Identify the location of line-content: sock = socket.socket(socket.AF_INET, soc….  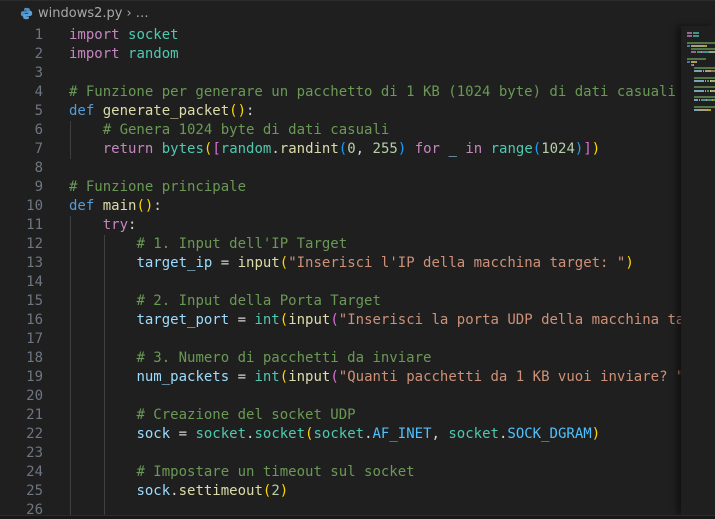
(334, 434).